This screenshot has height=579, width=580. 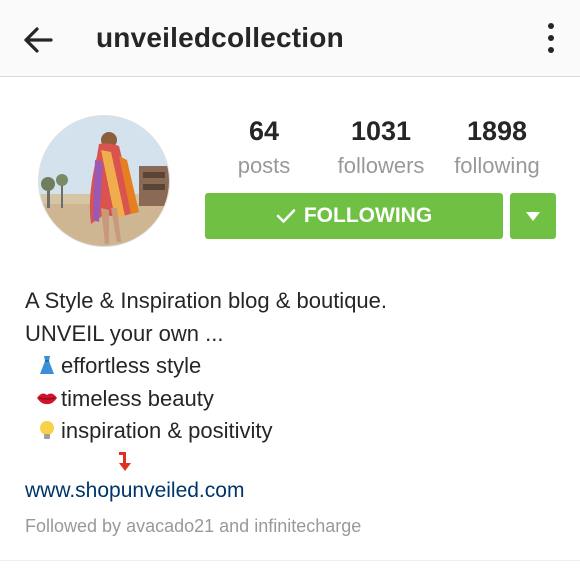 I want to click on profile-avatar, so click(x=104, y=181).